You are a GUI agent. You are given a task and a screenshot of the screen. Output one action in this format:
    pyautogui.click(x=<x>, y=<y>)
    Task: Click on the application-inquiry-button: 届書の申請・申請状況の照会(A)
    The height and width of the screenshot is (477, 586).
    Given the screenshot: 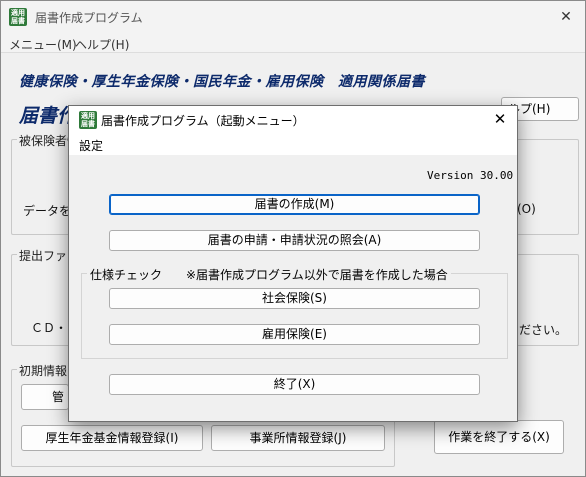 What is the action you would take?
    pyautogui.click(x=294, y=240)
    